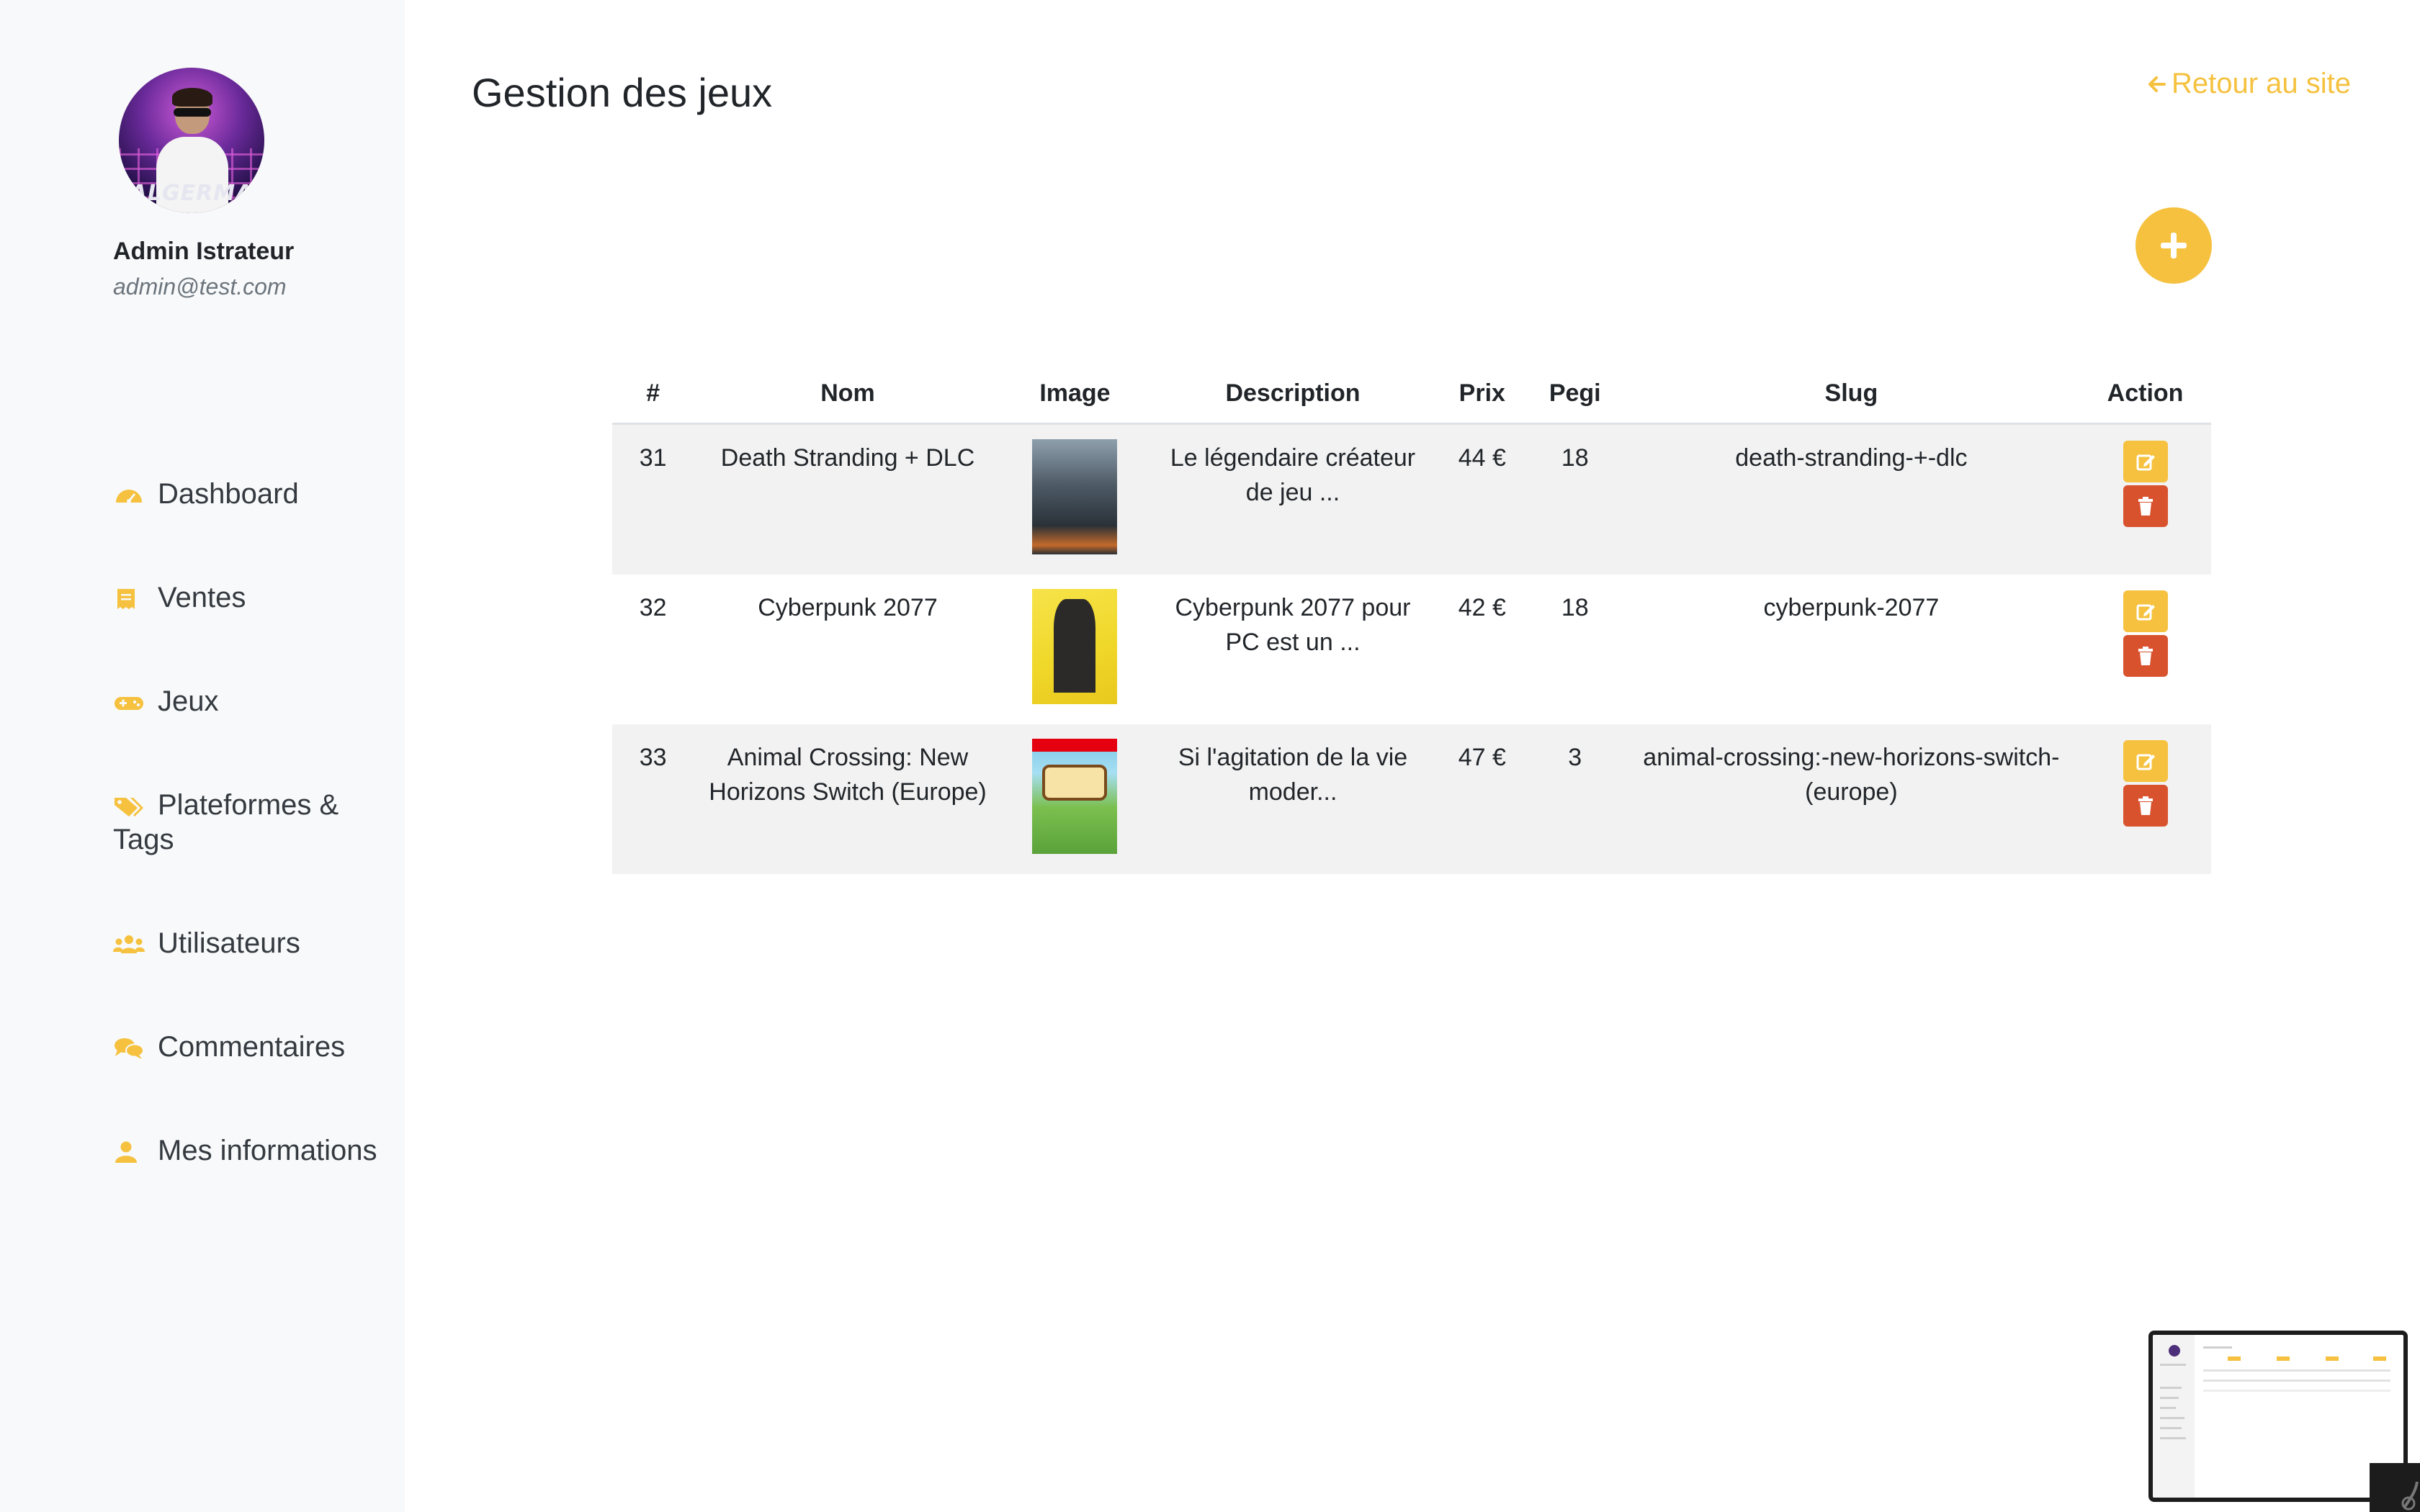  Describe the element at coordinates (848, 394) in the screenshot. I see `column-header-nom: Nom` at that location.